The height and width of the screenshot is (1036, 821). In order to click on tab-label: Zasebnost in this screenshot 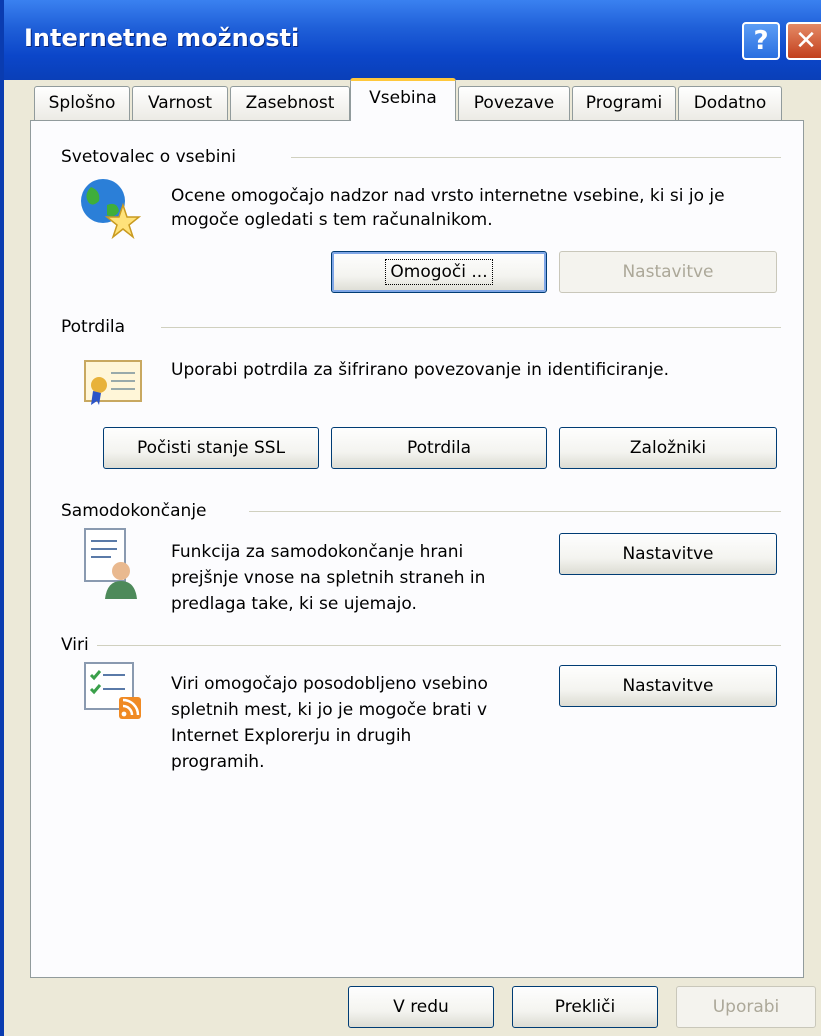, I will do `click(290, 103)`.